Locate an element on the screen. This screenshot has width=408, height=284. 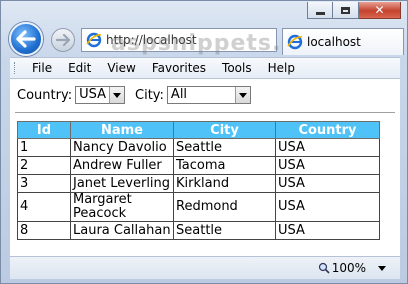
cell-name: Nancy Davolio is located at coordinates (122, 147).